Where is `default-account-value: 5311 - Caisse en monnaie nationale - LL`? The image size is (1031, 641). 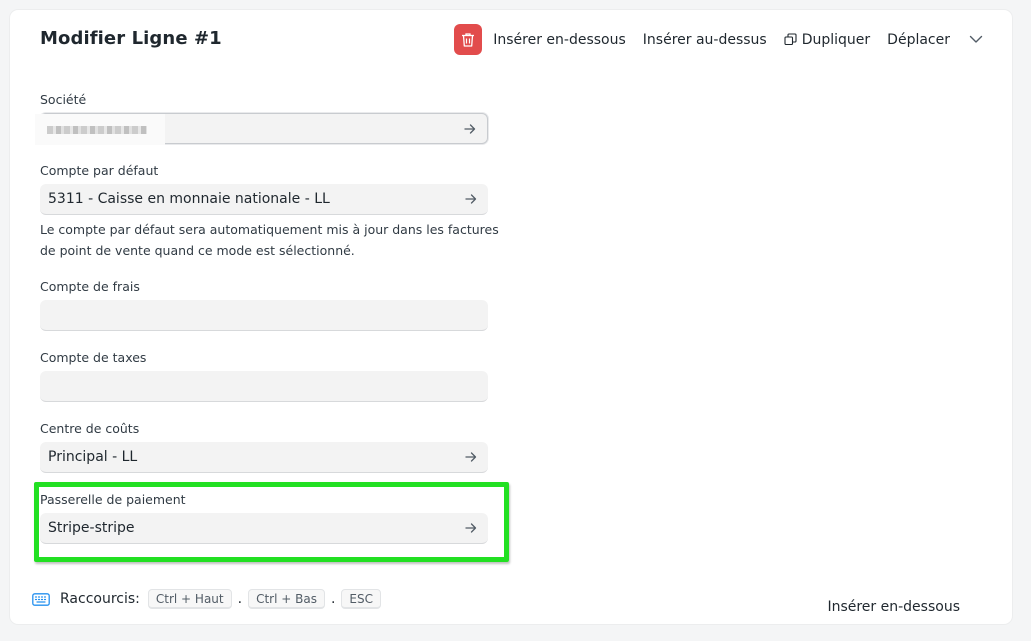
default-account-value: 5311 - Caisse en monnaie nationale - LL is located at coordinates (189, 199).